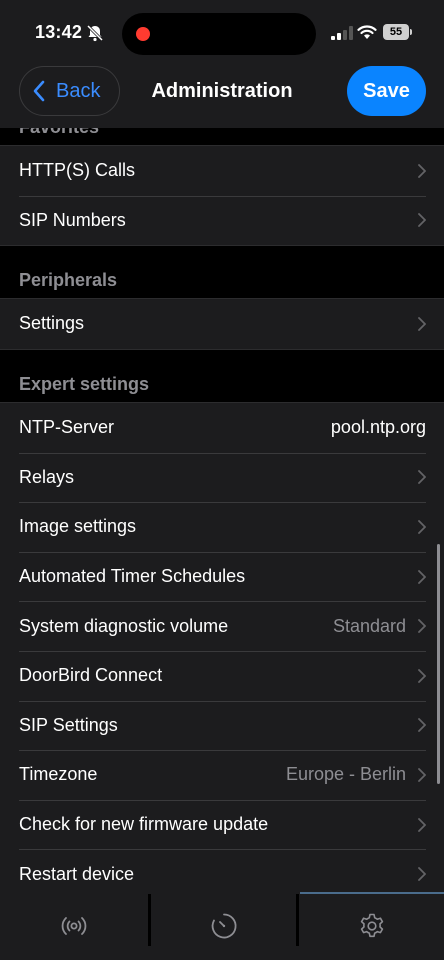 Image resolution: width=444 pixels, height=960 pixels. I want to click on row-timer-schedules: Automated Timer Schedules, so click(222, 576).